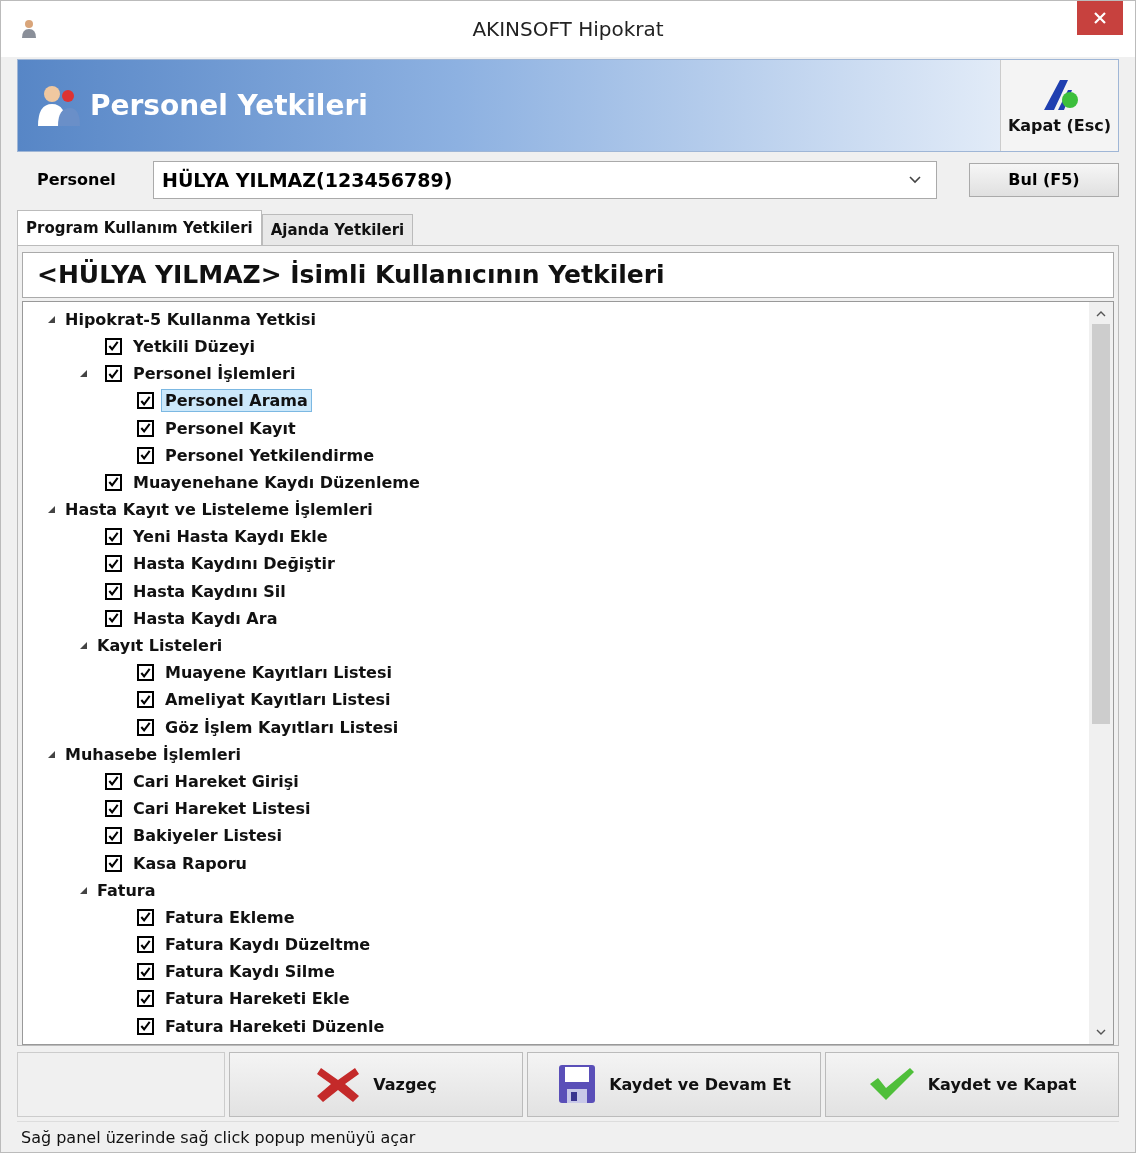 The image size is (1136, 1153). What do you see at coordinates (568, 28) in the screenshot?
I see `window-title: AKINSOFT Hipokrat` at bounding box center [568, 28].